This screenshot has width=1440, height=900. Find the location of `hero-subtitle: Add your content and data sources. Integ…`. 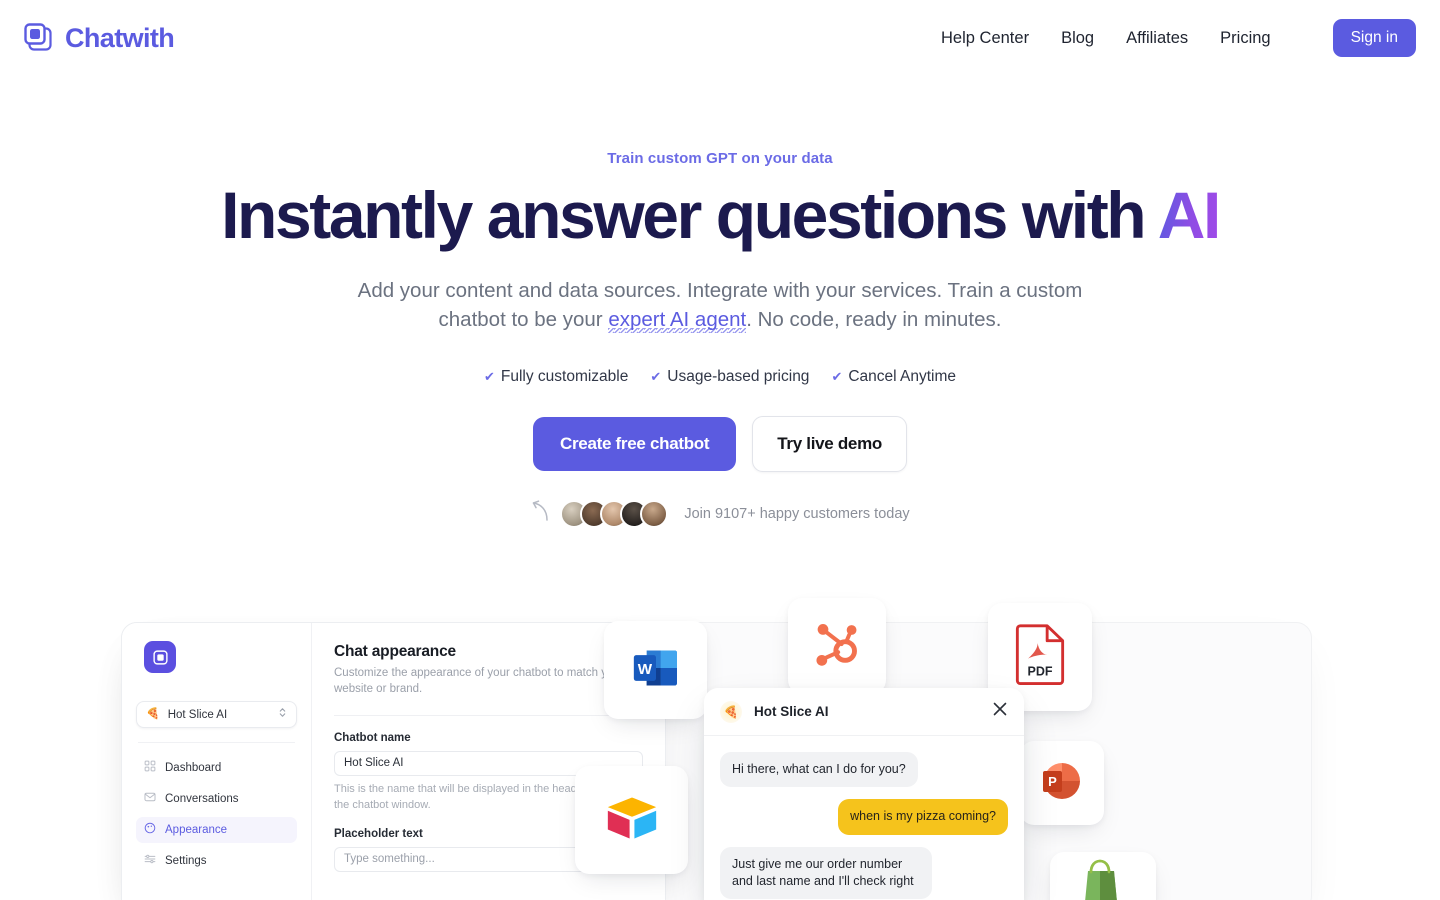

hero-subtitle: Add your content and data sources. Integ… is located at coordinates (720, 305).